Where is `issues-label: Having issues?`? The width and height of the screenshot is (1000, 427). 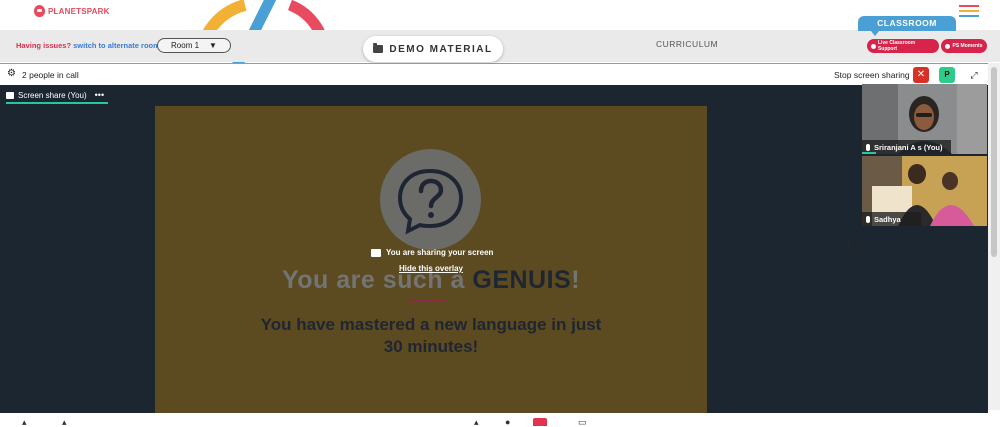 issues-label: Having issues? is located at coordinates (44, 45).